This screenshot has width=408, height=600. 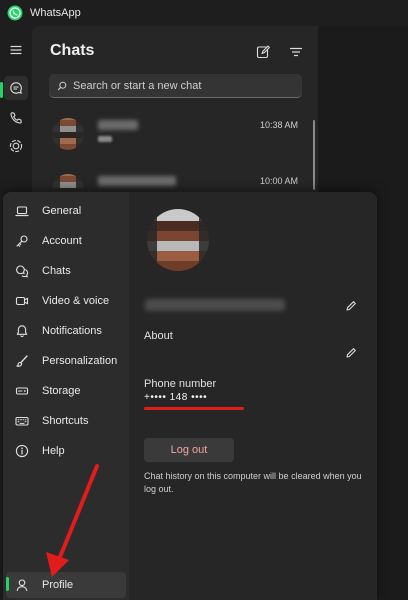 I want to click on video-icon, so click(x=22, y=301).